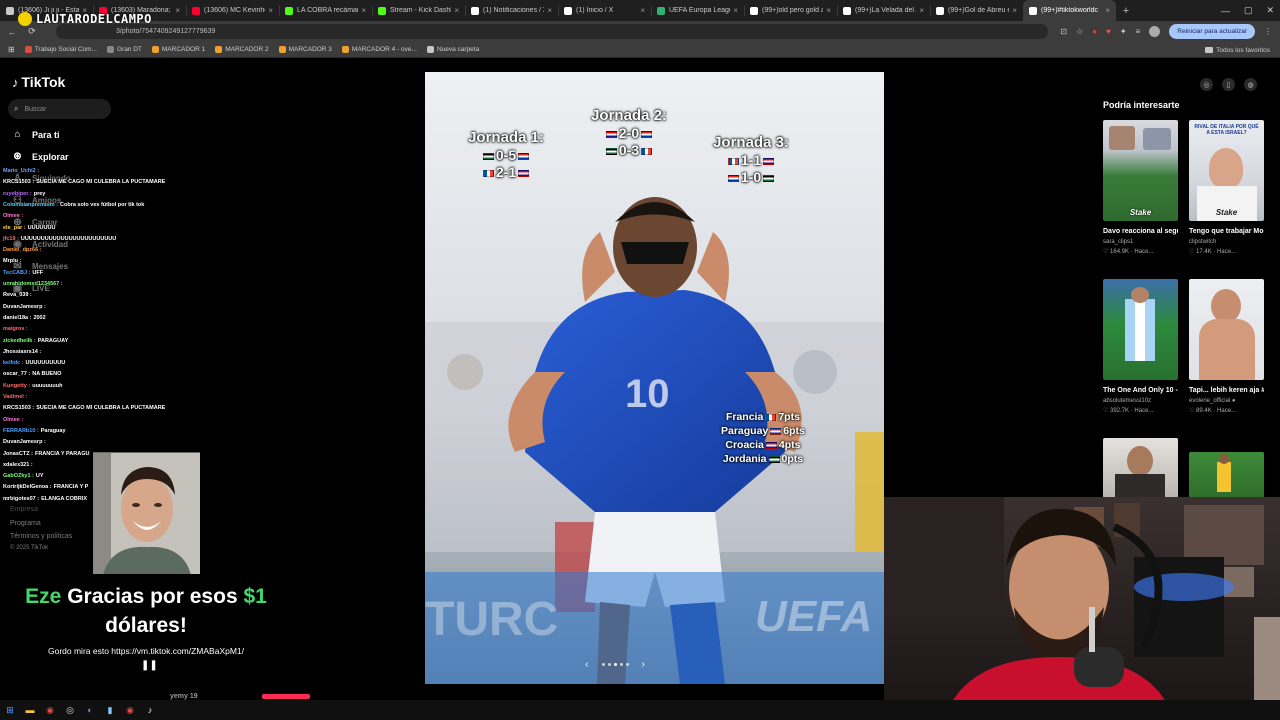  What do you see at coordinates (19, 341) in the screenshot?
I see `chat-username: zickedheilk :` at bounding box center [19, 341].